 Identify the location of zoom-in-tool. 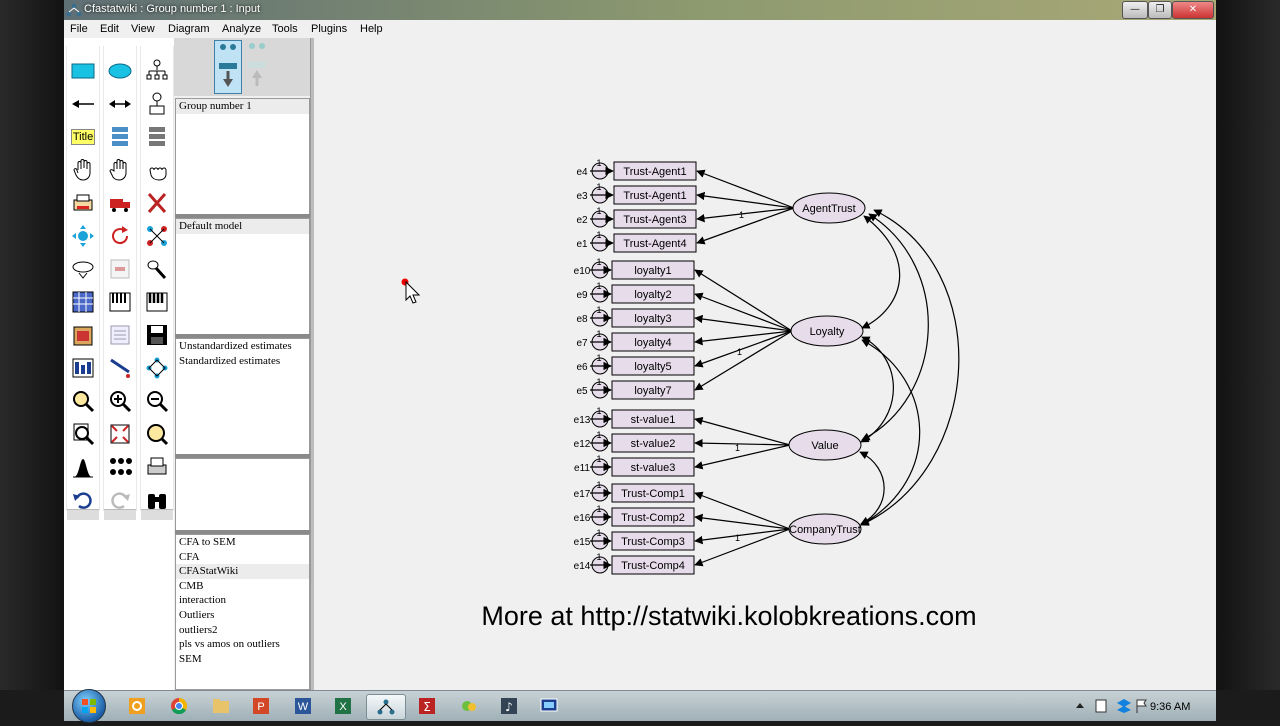
(120, 401).